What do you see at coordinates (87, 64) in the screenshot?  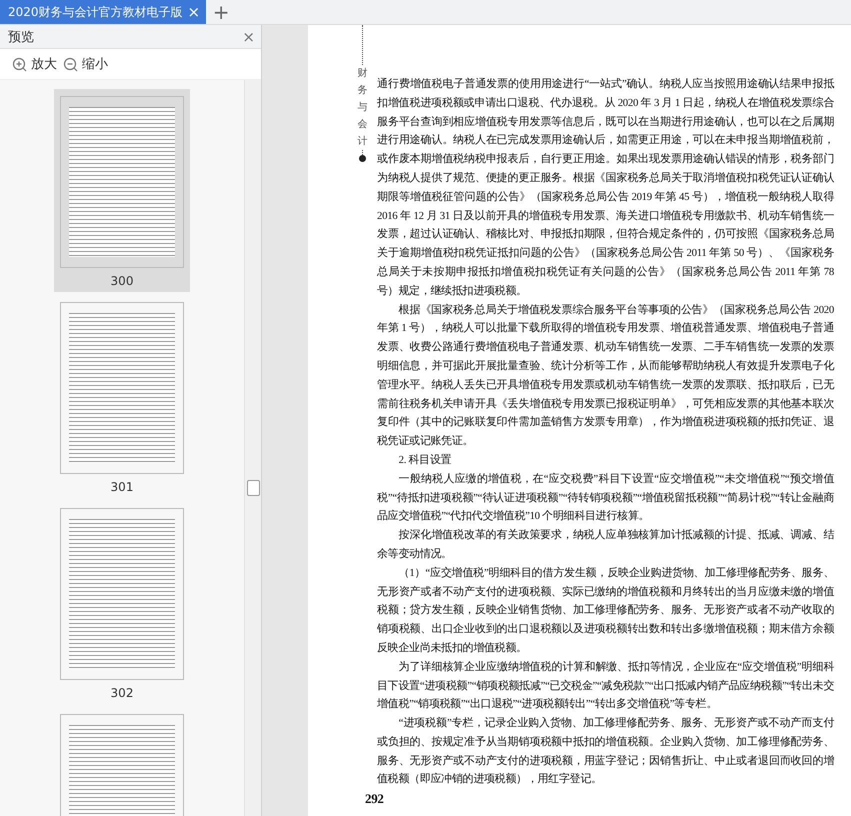 I see `zoom-out-button: 缩小` at bounding box center [87, 64].